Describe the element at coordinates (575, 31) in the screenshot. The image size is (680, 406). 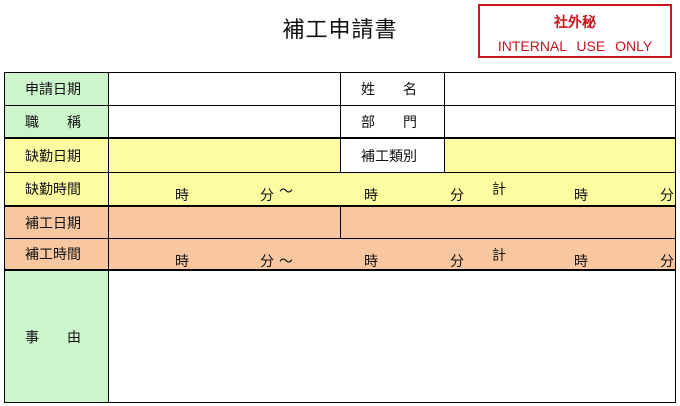
I see `confidential-stamp: 社外秘 INTERNAL USE ONLY` at that location.